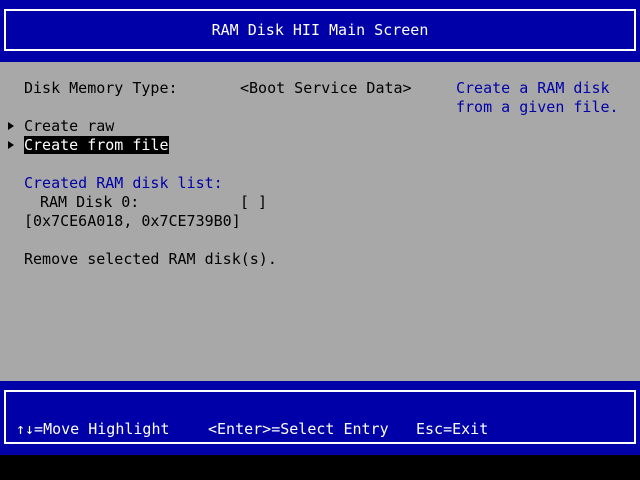  What do you see at coordinates (452, 429) in the screenshot?
I see `exit-hint: Esc=Exit` at bounding box center [452, 429].